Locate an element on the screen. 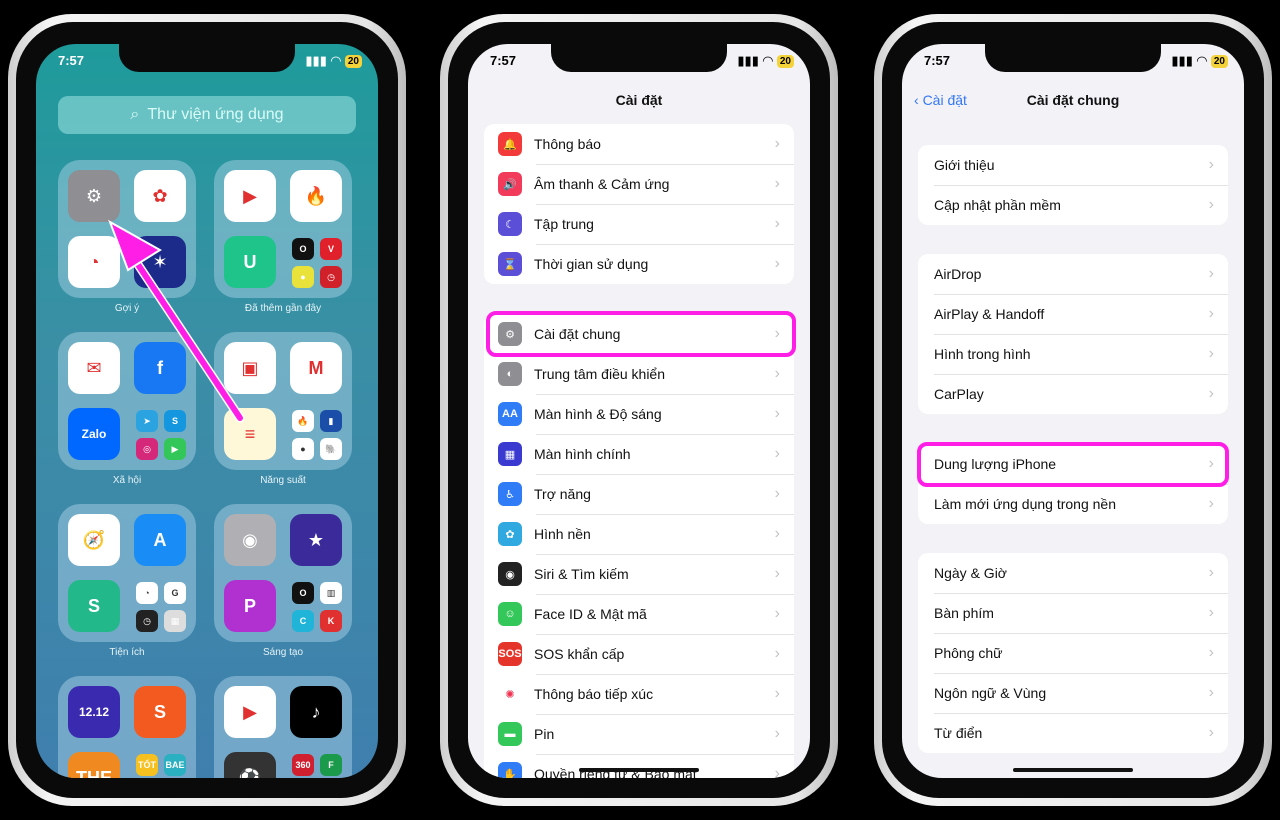 Image resolution: width=1280 pixels, height=820 pixels. arrow-overlay is located at coordinates (176, 321).